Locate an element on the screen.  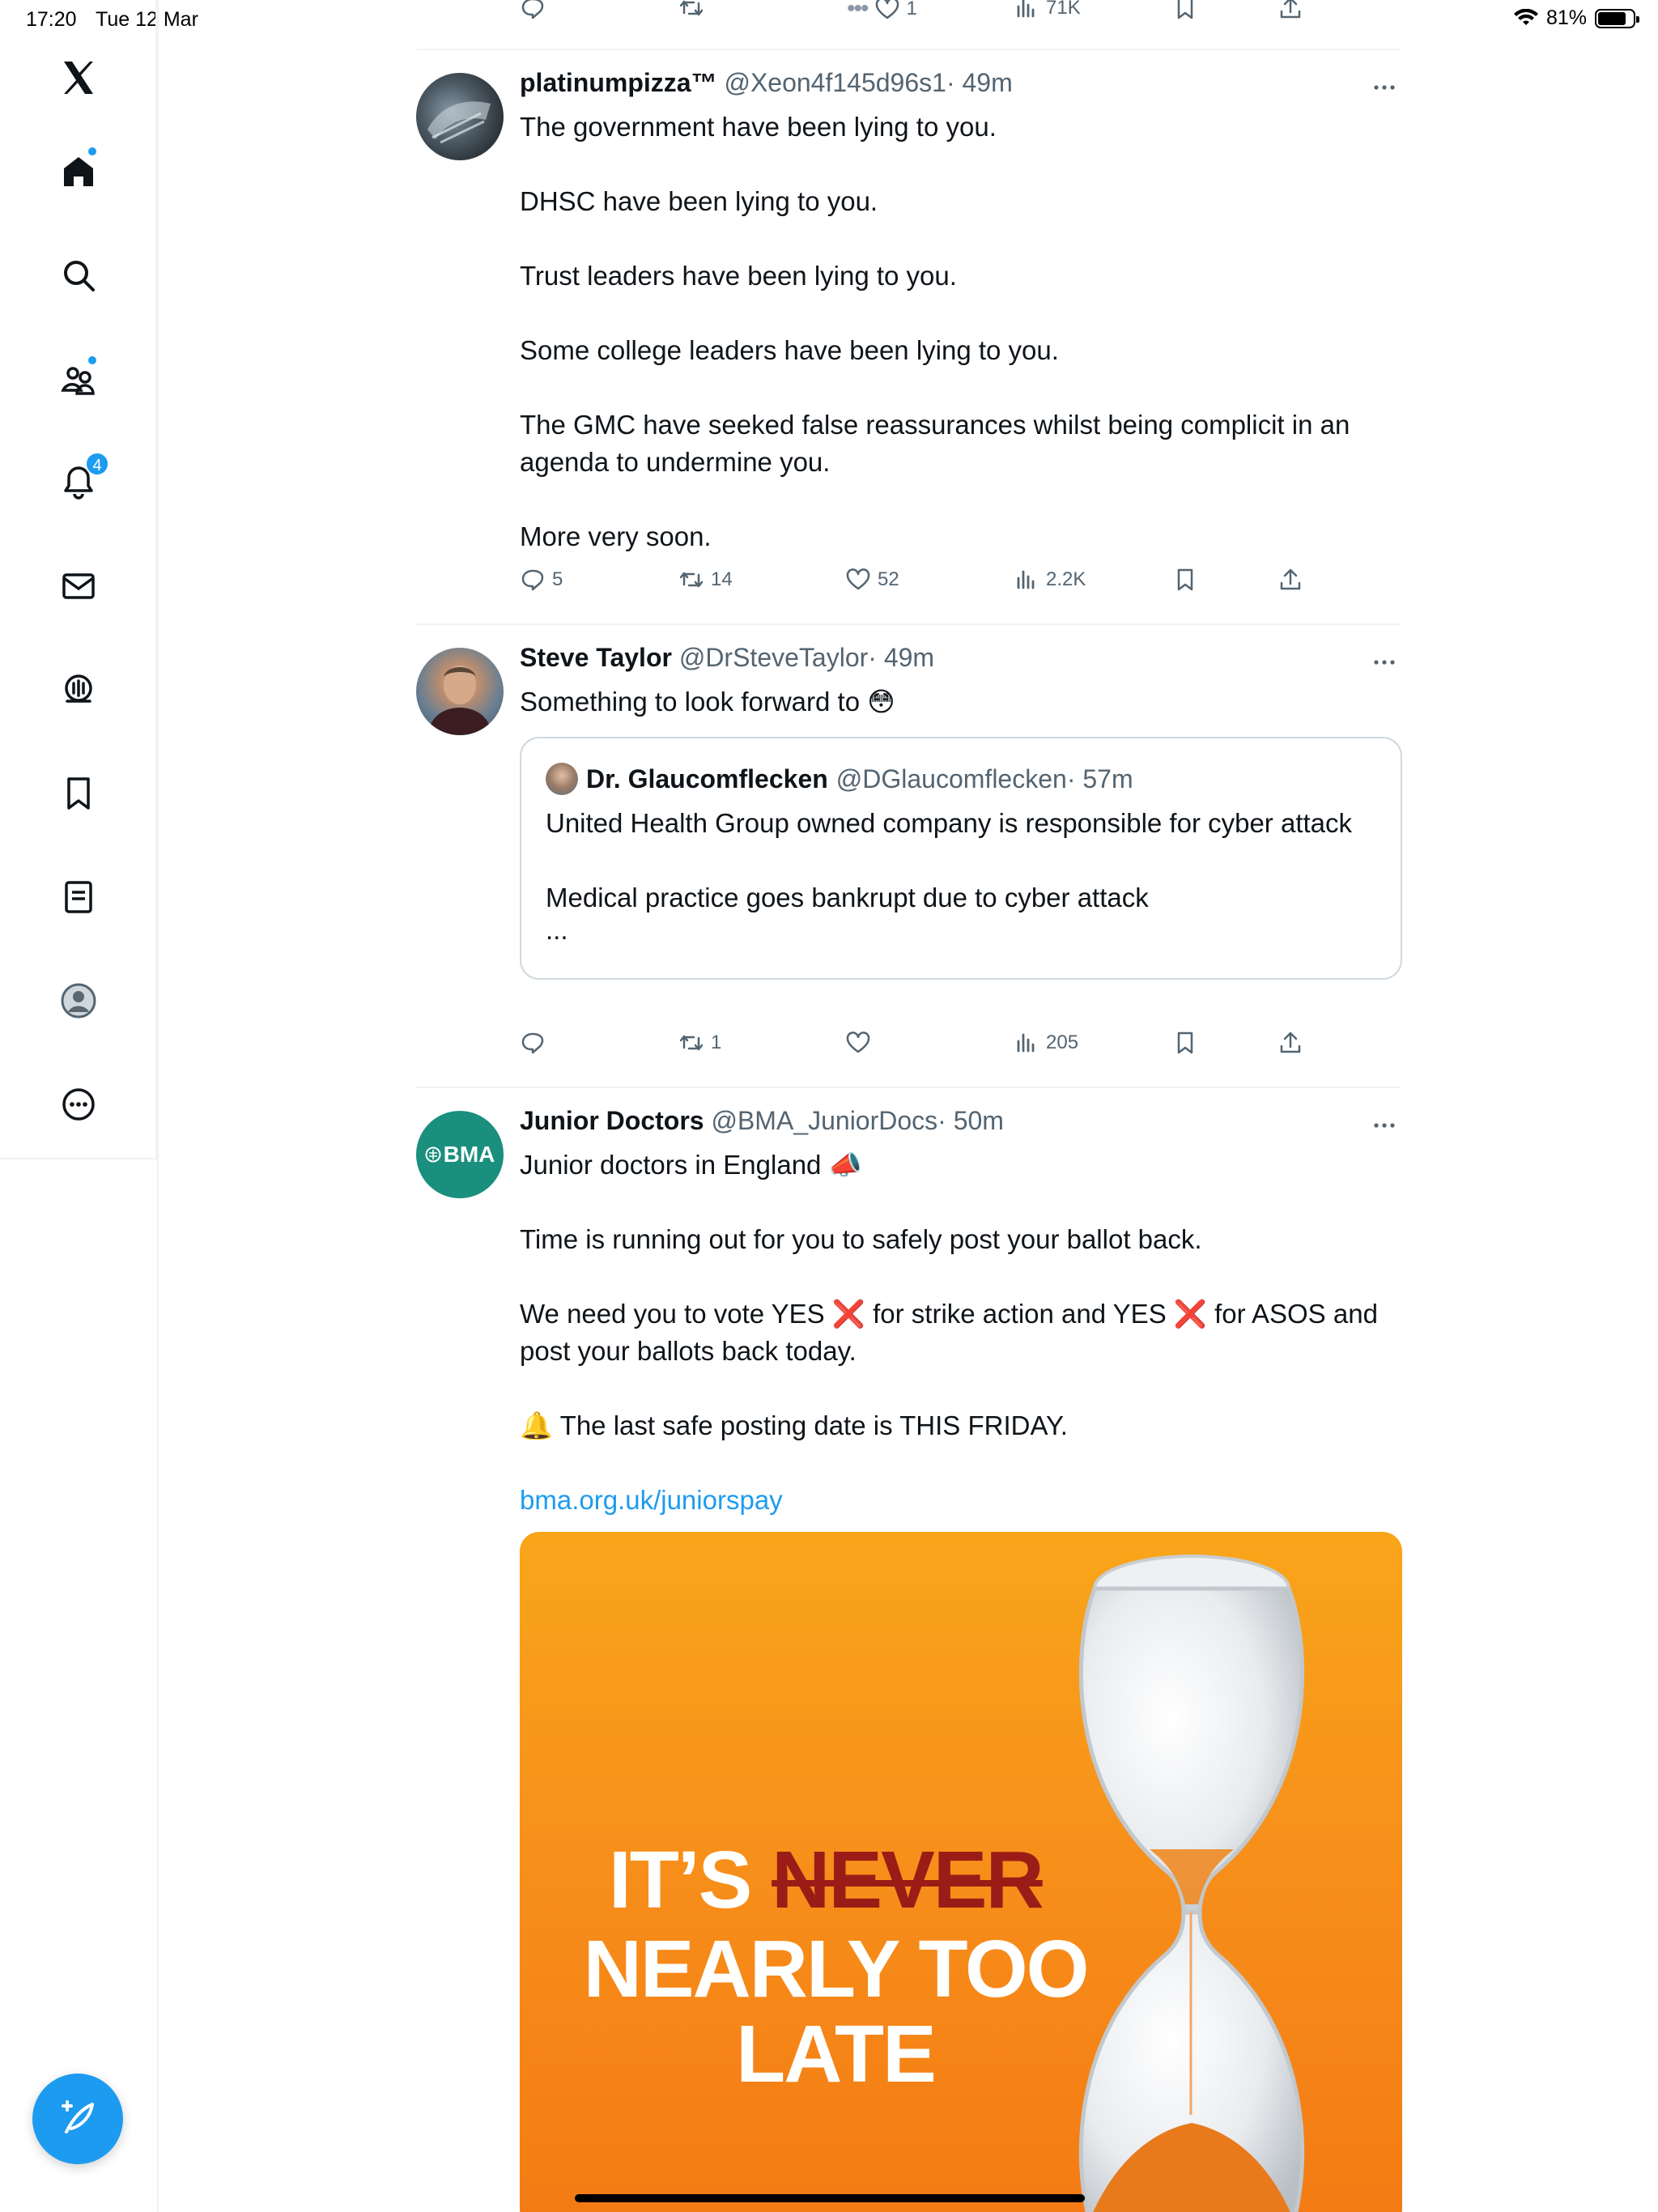
poster-line-2: NEARLY TOO is located at coordinates (836, 1969).